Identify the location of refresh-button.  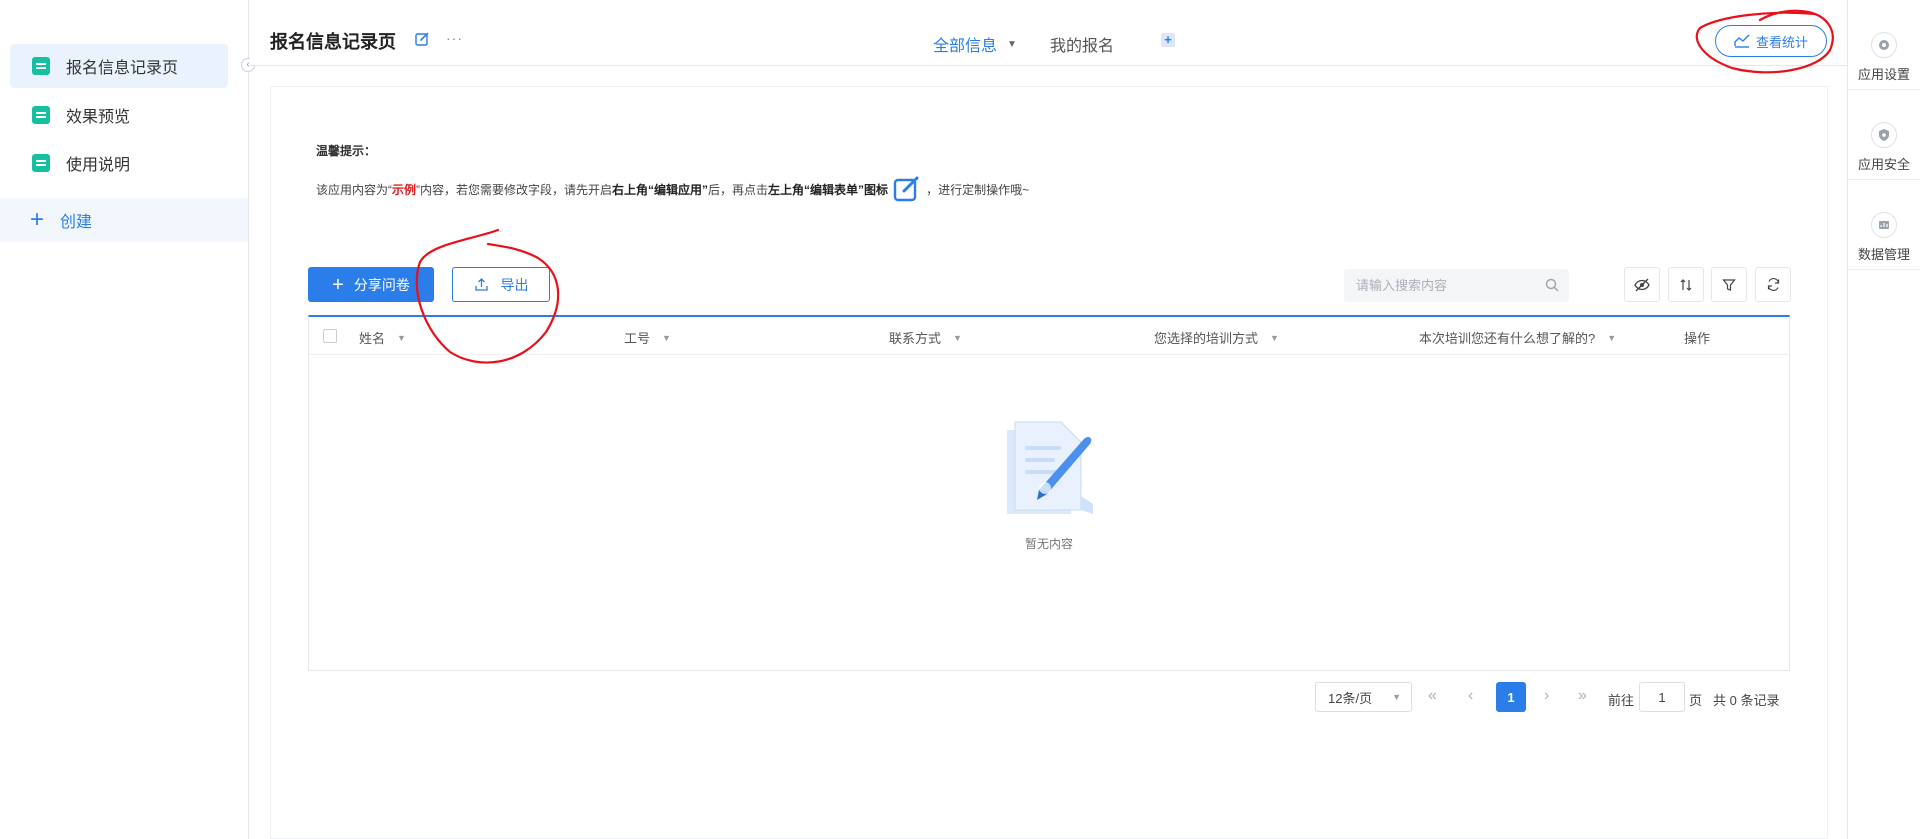
(1773, 284).